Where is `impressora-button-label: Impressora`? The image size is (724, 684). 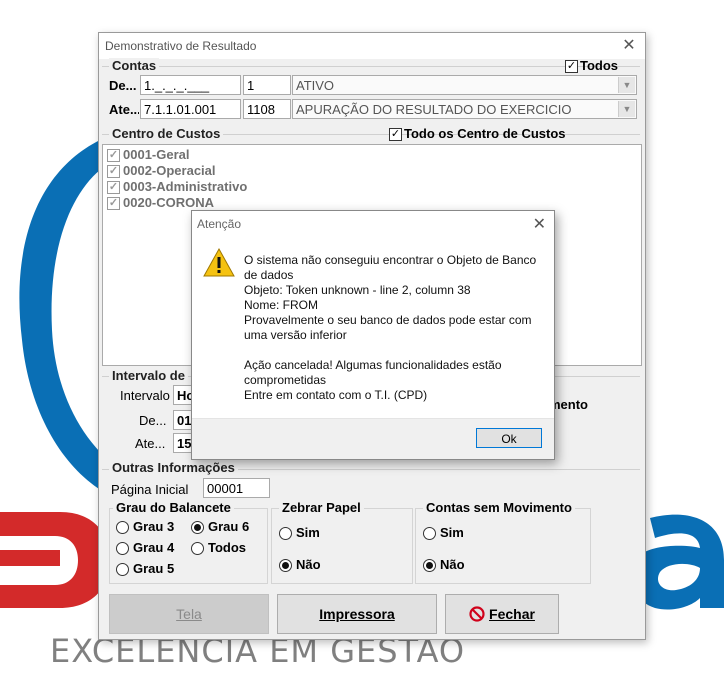
impressora-button-label: Impressora is located at coordinates (357, 614).